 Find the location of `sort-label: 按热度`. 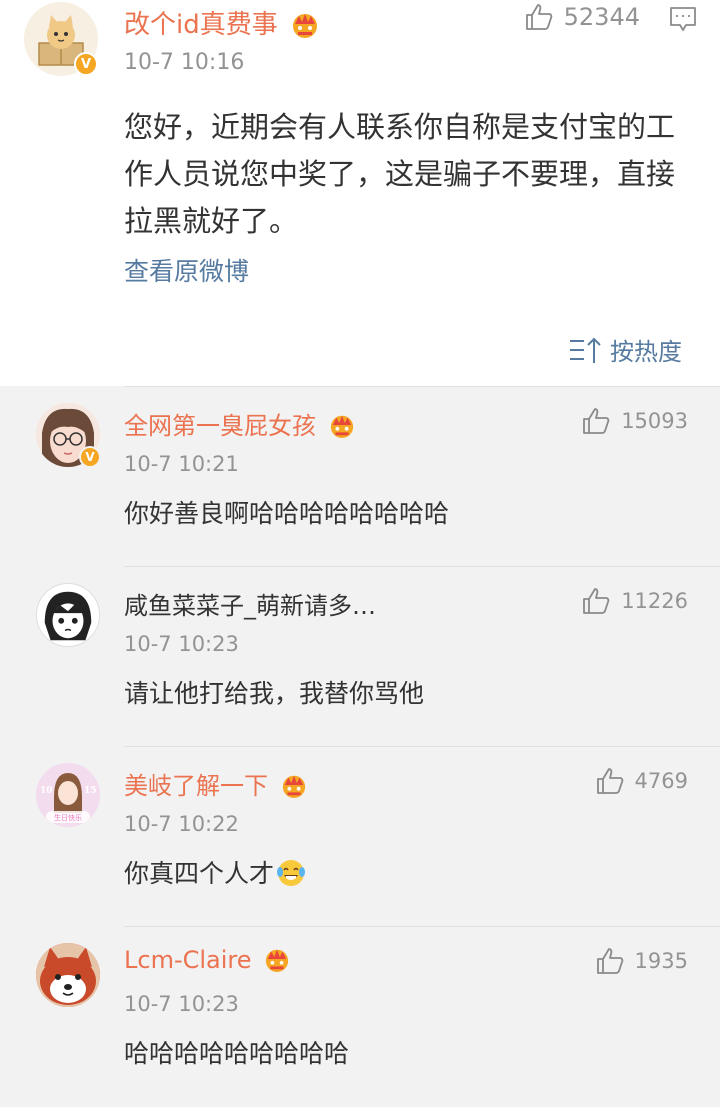

sort-label: 按热度 is located at coordinates (646, 349).